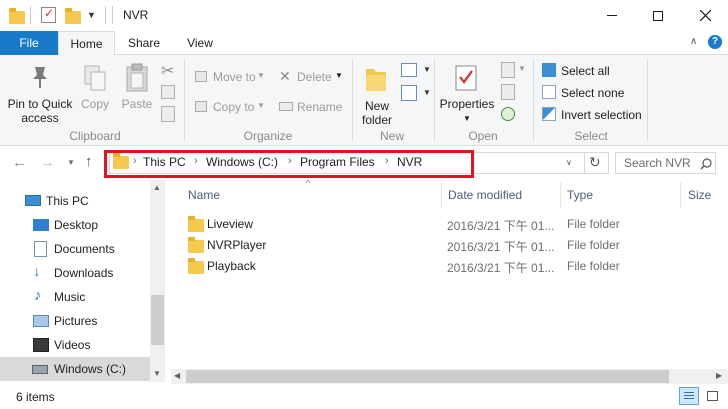 The height and width of the screenshot is (409, 728). I want to click on details-view-button, so click(689, 396).